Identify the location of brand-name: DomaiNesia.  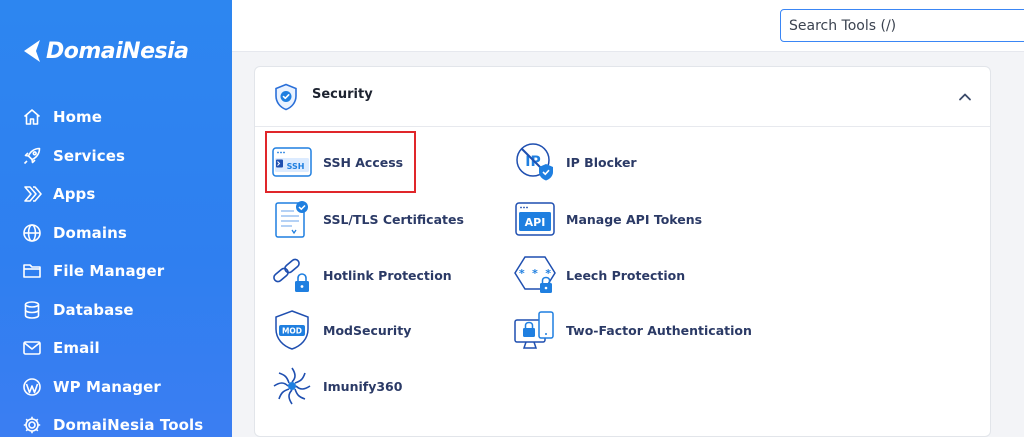
(117, 51).